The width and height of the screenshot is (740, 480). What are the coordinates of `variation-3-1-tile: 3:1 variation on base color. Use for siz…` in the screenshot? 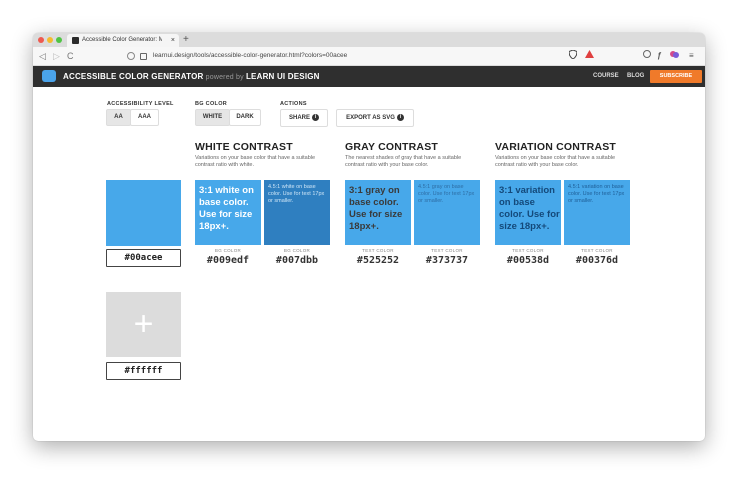 It's located at (528, 212).